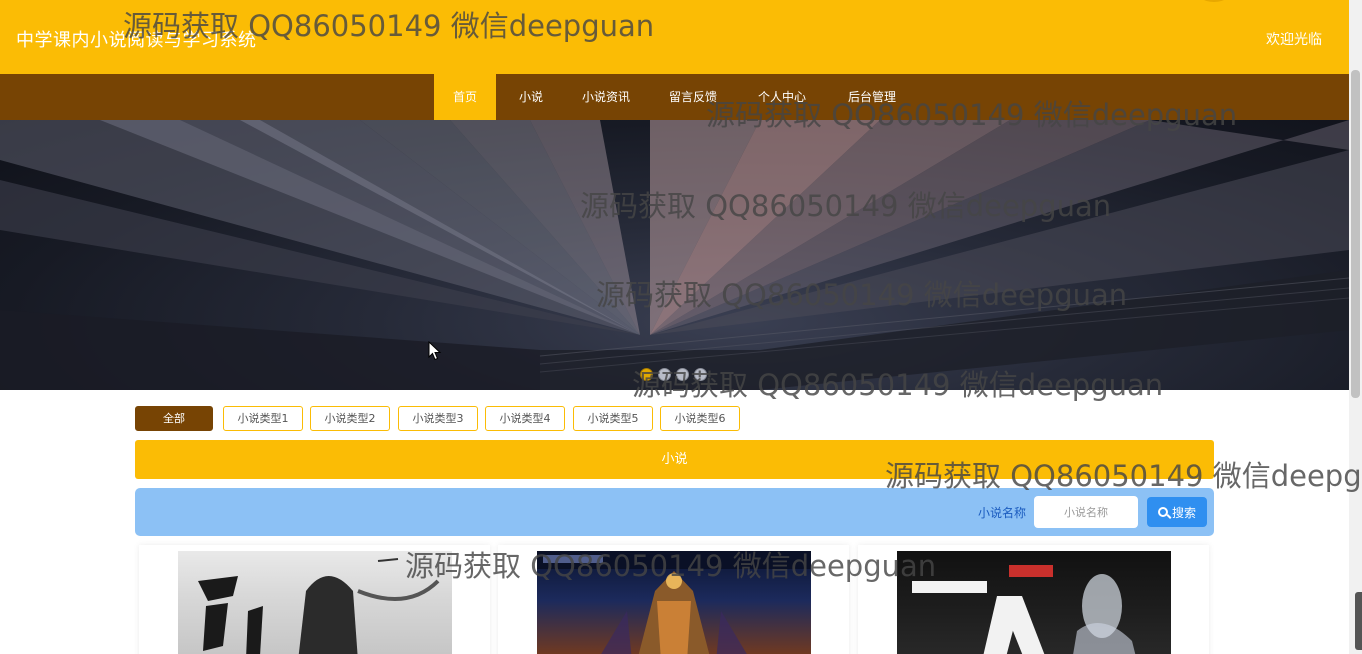  I want to click on mouse-cursor-icon, so click(435, 351).